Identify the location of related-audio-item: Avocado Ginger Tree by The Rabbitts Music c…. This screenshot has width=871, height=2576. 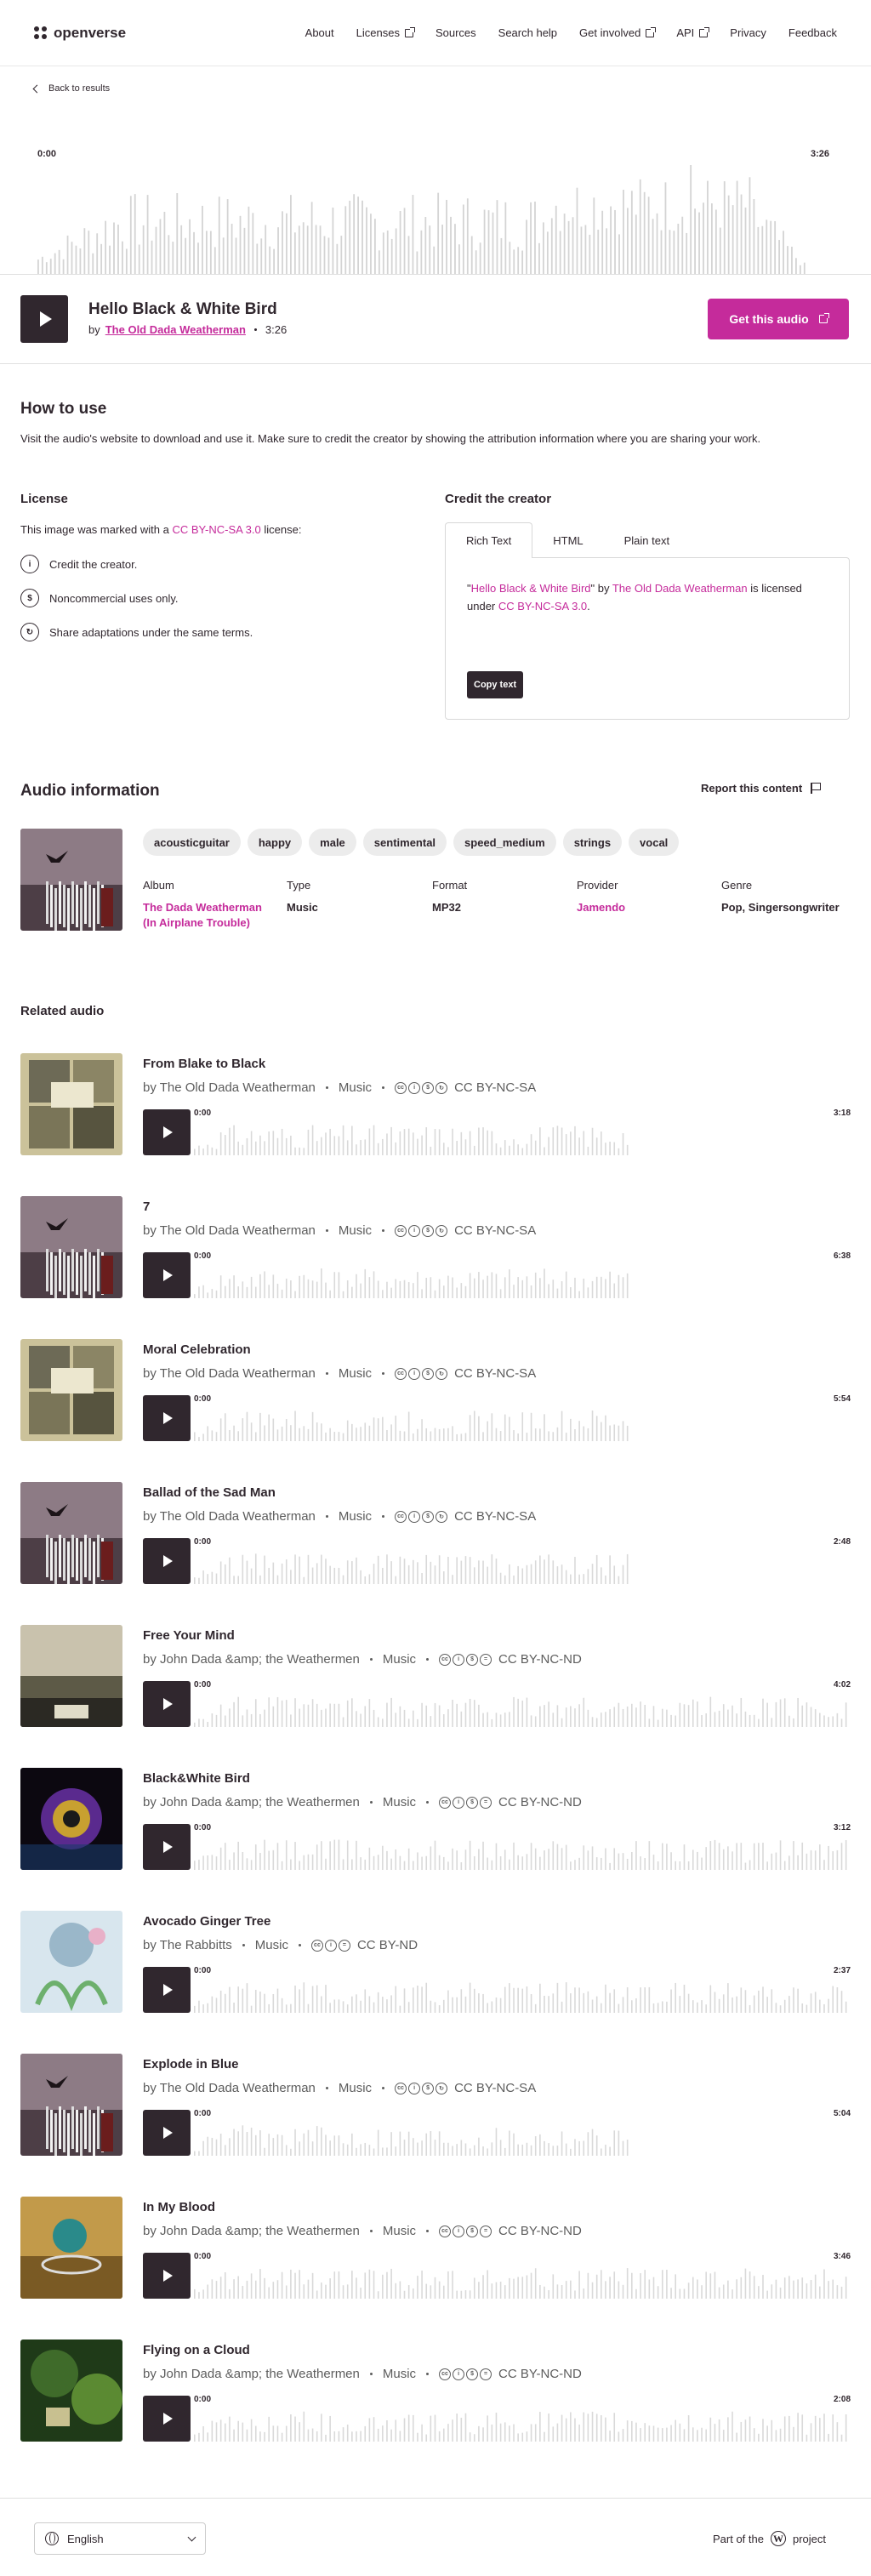
(435, 1962).